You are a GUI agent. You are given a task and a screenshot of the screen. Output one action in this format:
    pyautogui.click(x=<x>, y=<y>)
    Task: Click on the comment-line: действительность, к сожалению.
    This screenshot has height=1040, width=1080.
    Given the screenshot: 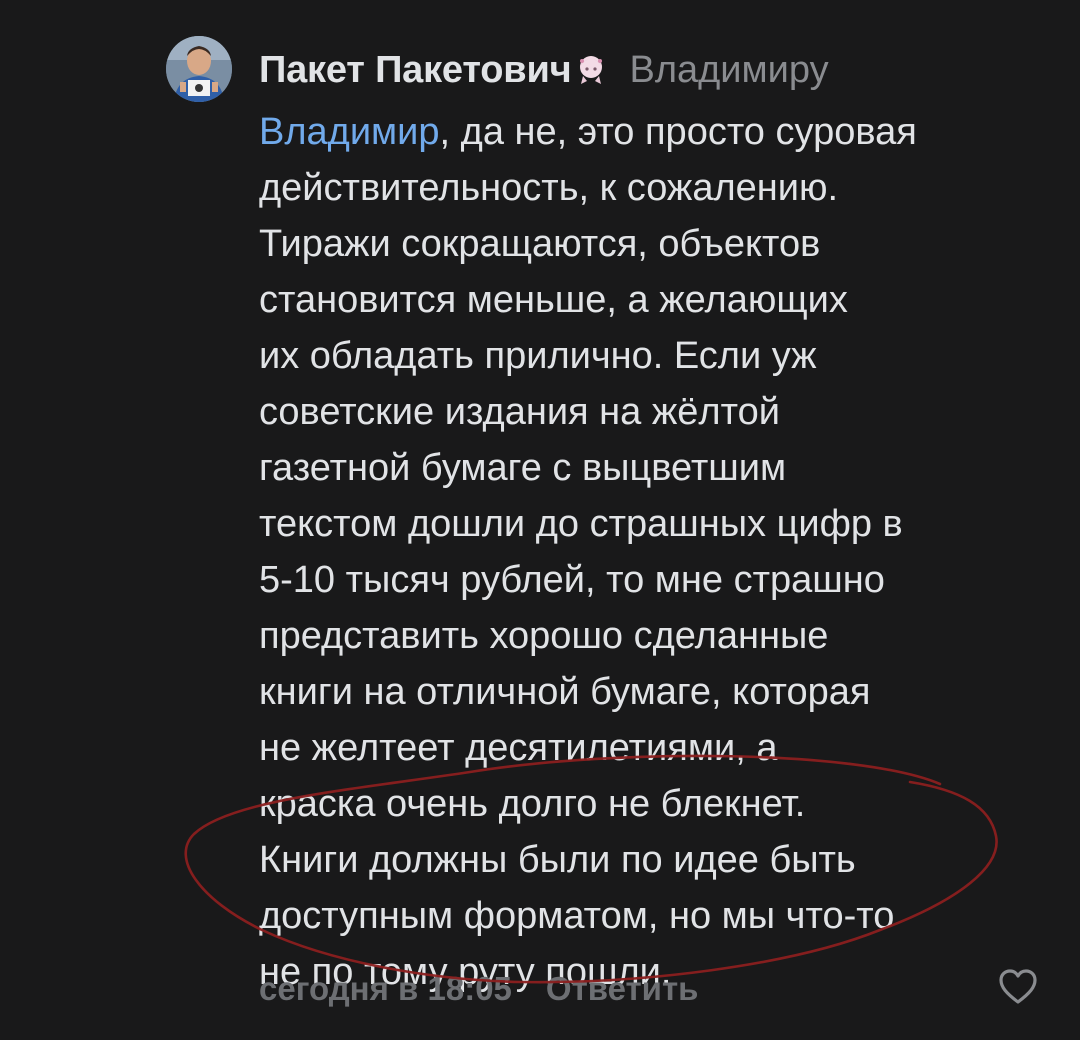 What is the action you would take?
    pyautogui.click(x=549, y=188)
    